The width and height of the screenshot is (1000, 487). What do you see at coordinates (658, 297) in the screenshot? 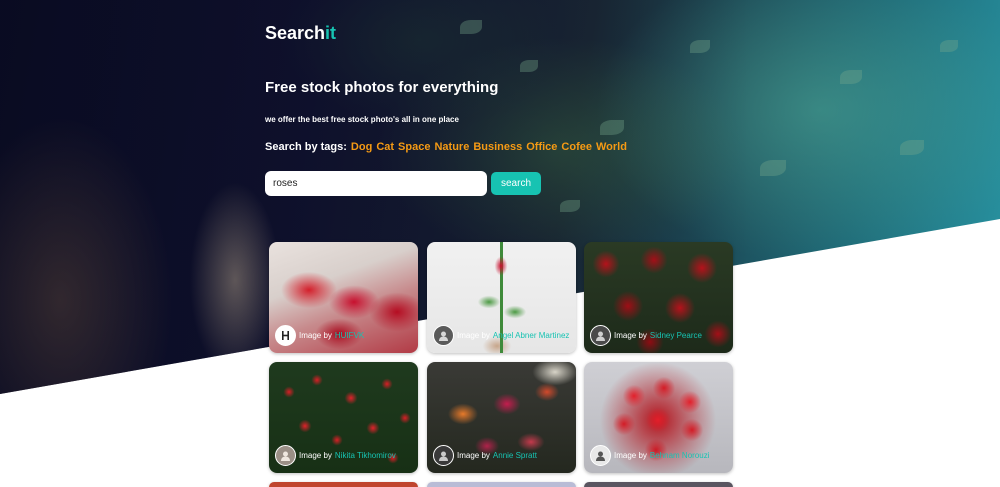
I see `photo-card: Image by Sidney Pearce` at bounding box center [658, 297].